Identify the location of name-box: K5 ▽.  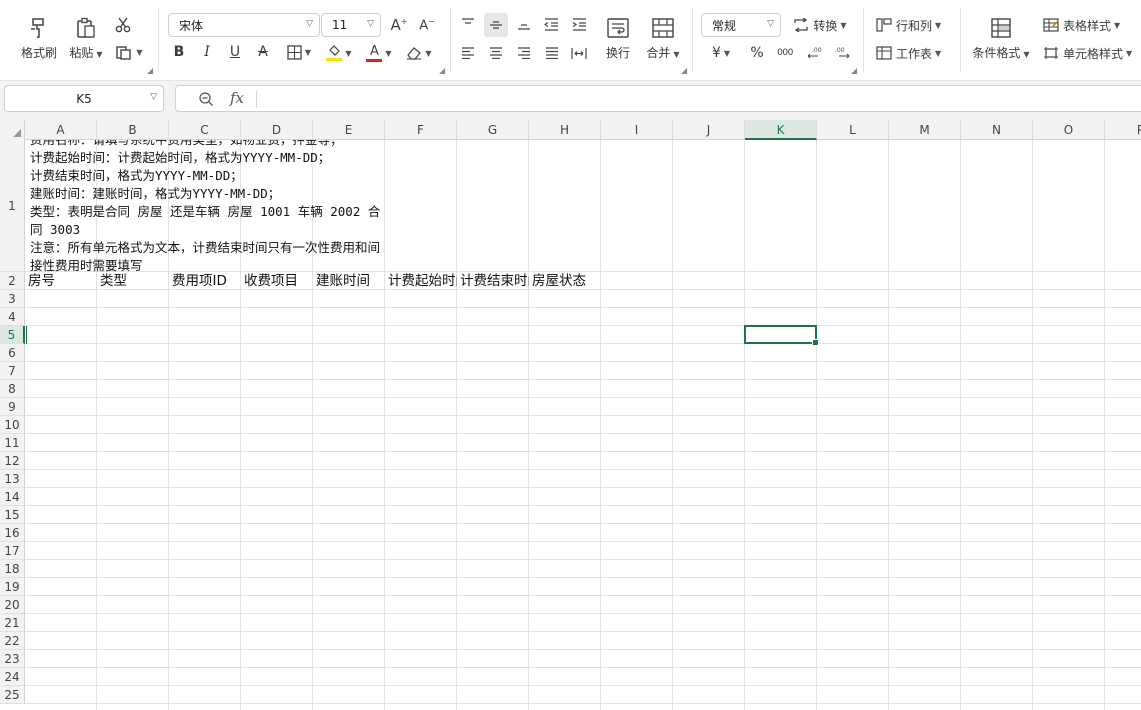
(84, 98).